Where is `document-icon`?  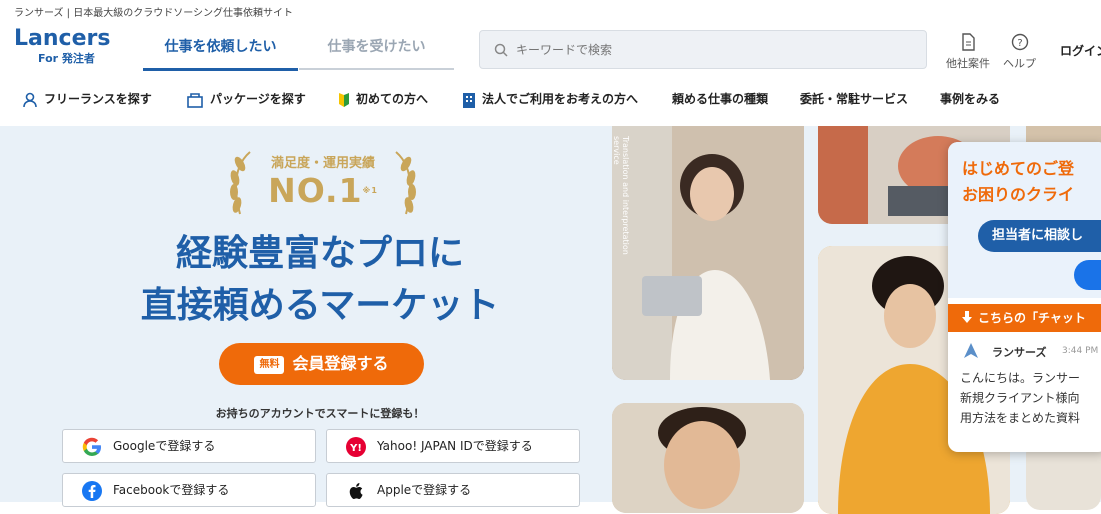
document-icon is located at coordinates (968, 42).